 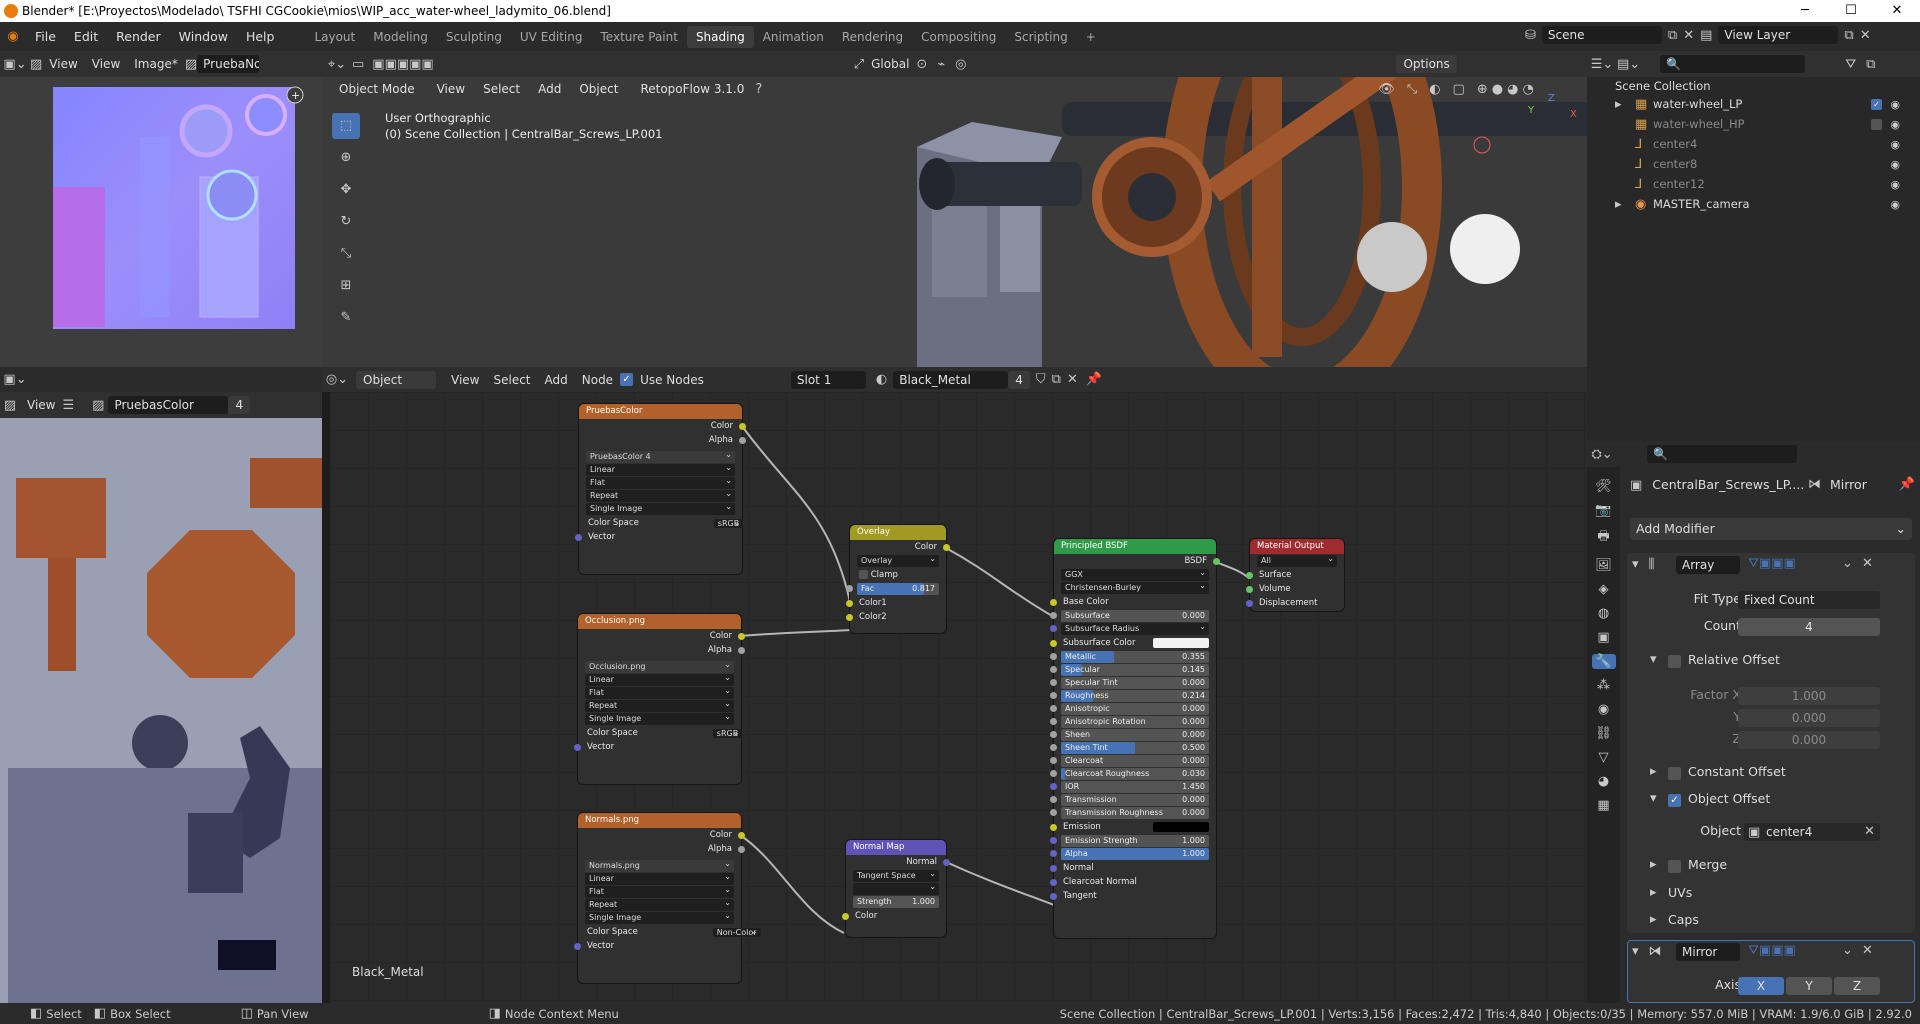 What do you see at coordinates (951, 379) in the screenshot?
I see `material-name-field: Black_Metal` at bounding box center [951, 379].